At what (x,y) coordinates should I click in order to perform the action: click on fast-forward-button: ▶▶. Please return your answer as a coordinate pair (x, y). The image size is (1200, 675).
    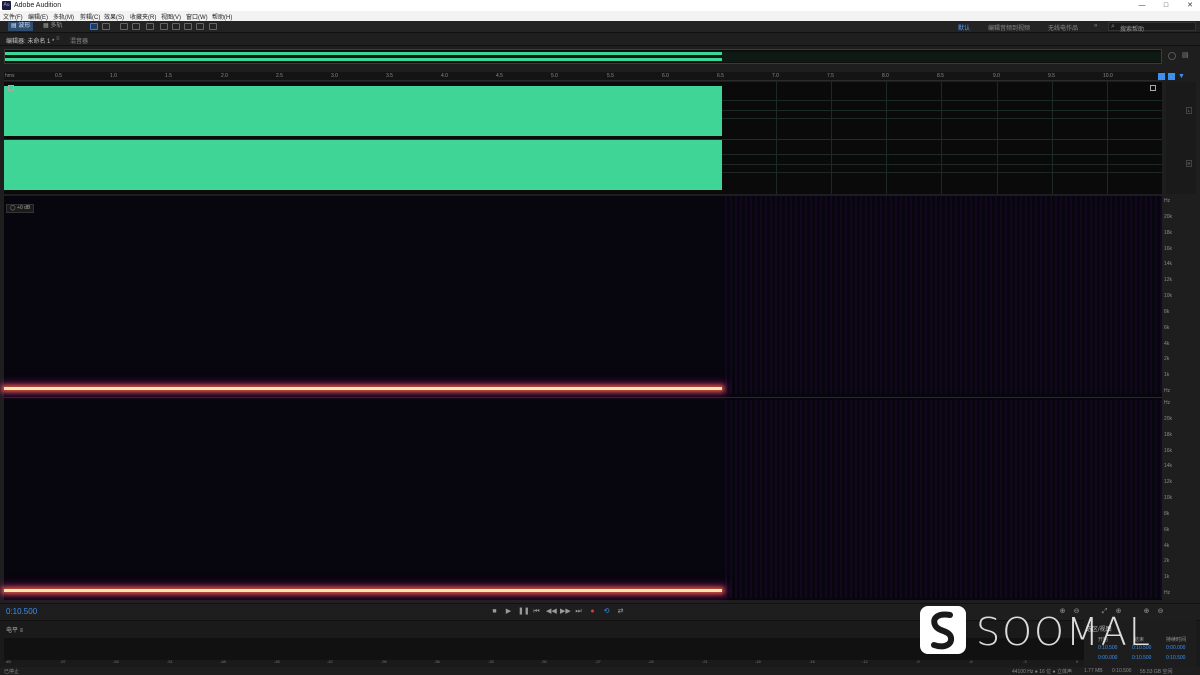
    Looking at the image, I should click on (565, 611).